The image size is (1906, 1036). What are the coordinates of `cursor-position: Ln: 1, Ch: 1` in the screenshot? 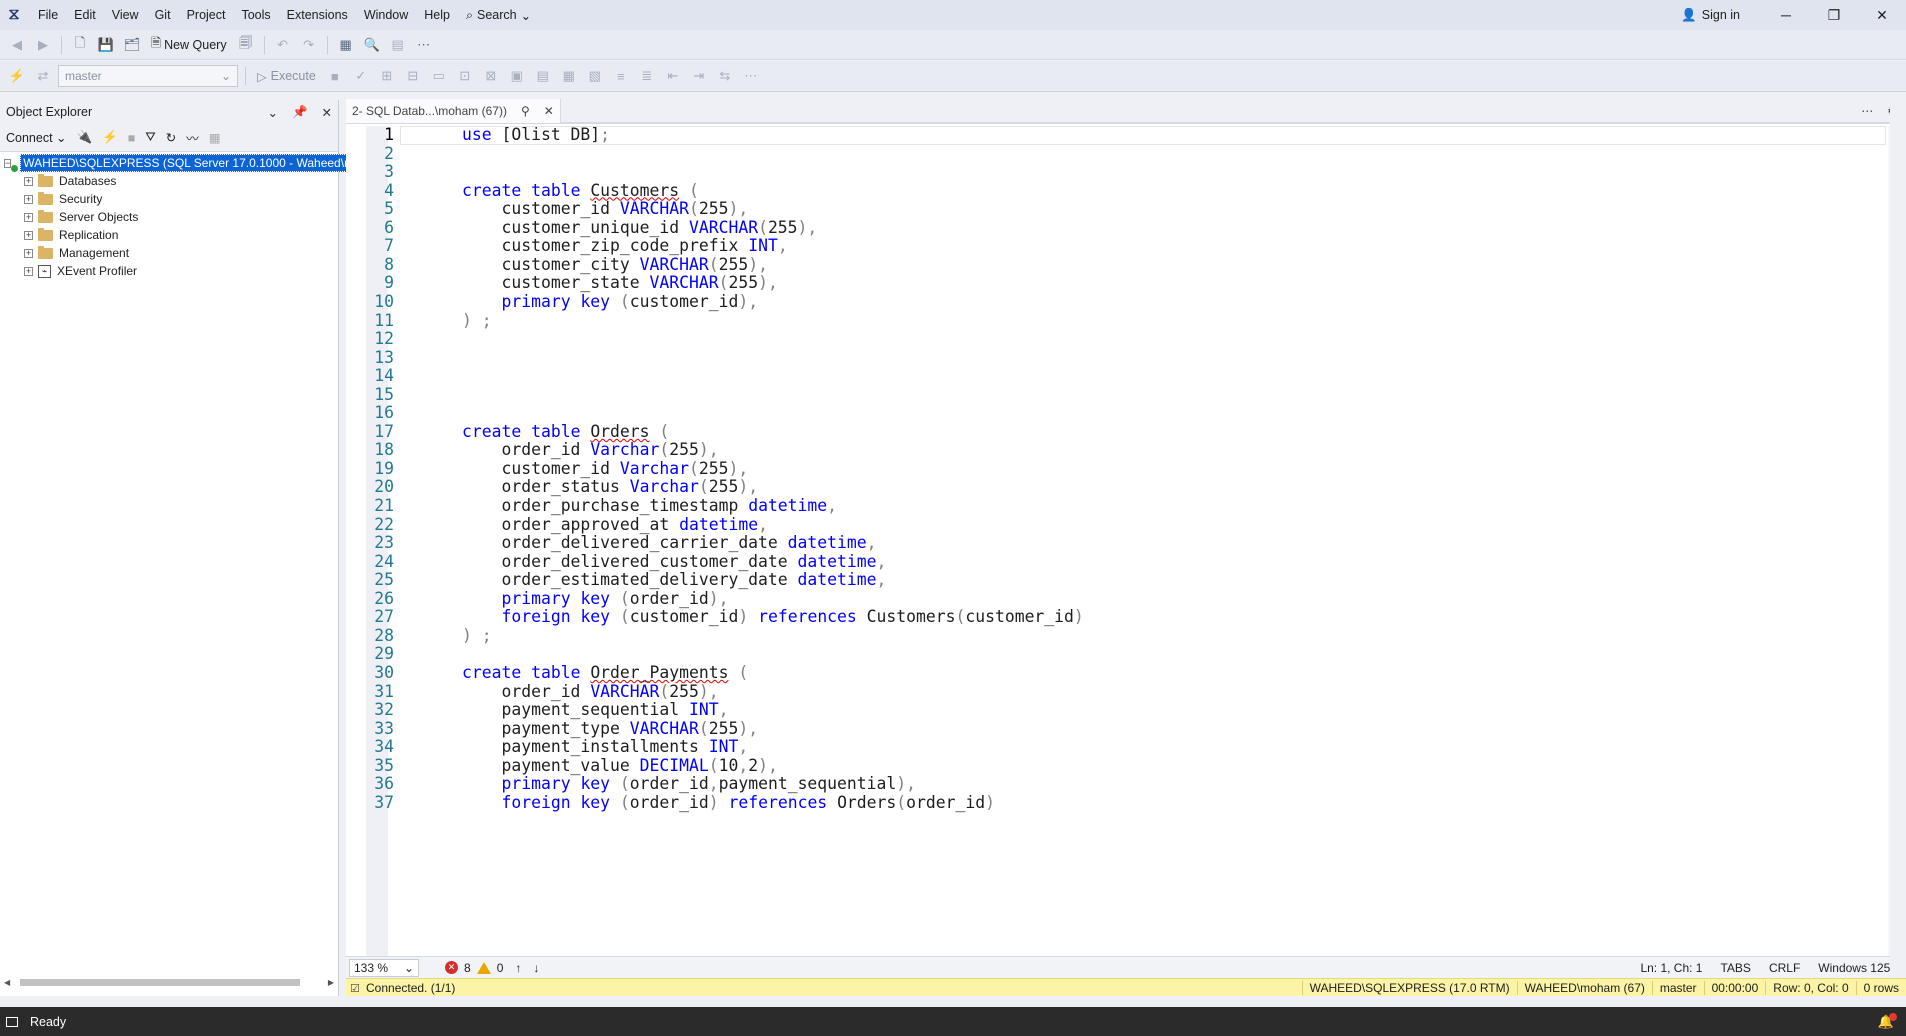 It's located at (1671, 968).